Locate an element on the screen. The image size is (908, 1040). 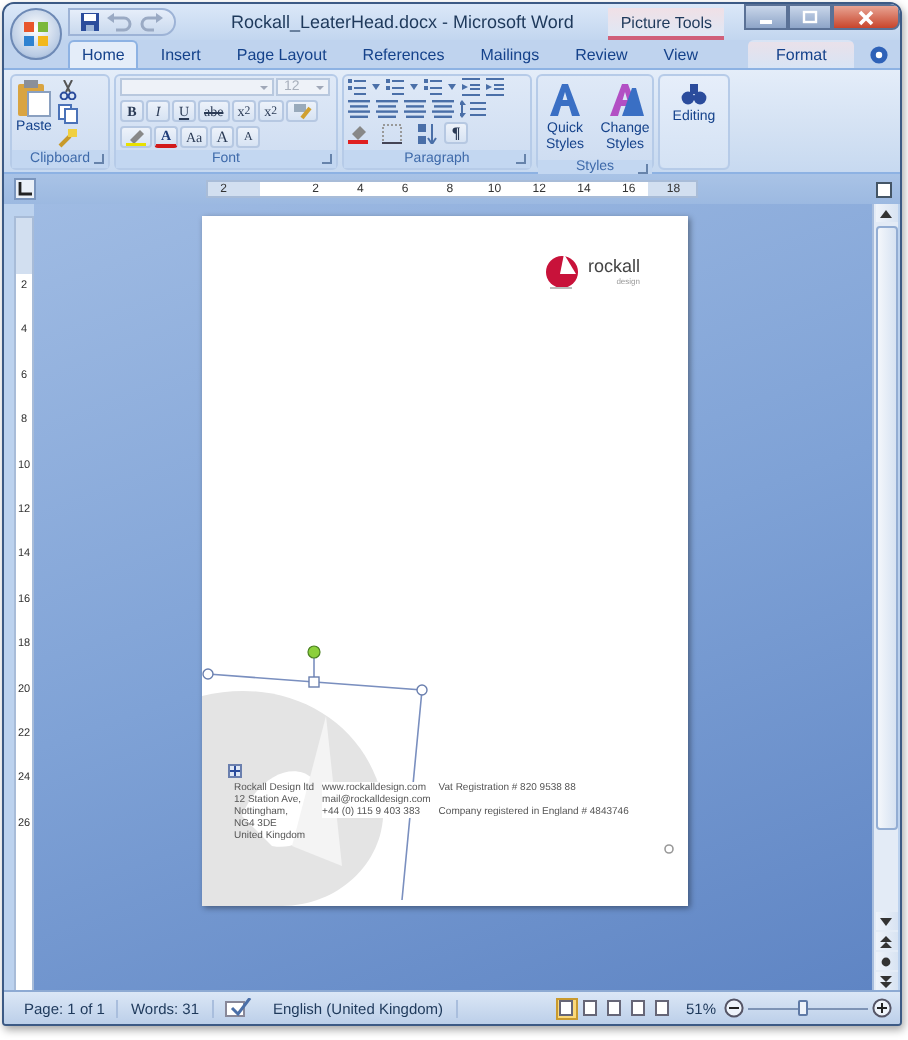
view-ruler-button is located at coordinates (884, 189).